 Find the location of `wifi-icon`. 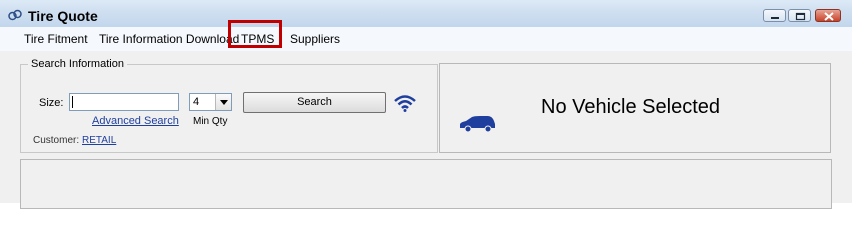

wifi-icon is located at coordinates (405, 103).